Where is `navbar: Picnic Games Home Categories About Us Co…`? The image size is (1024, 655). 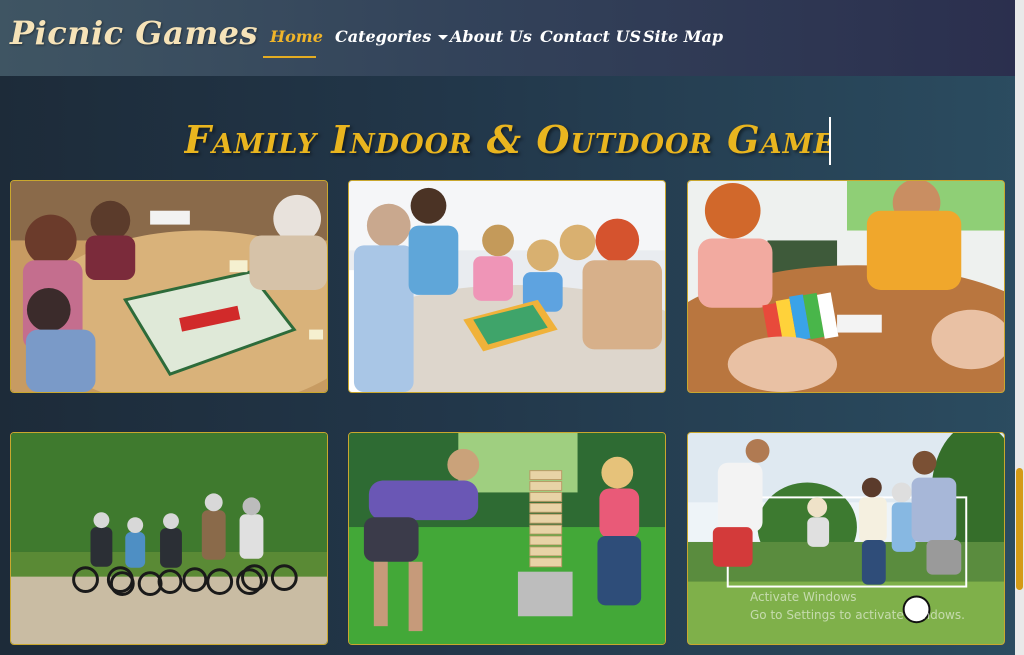 navbar: Picnic Games Home Categories About Us Co… is located at coordinates (507, 38).